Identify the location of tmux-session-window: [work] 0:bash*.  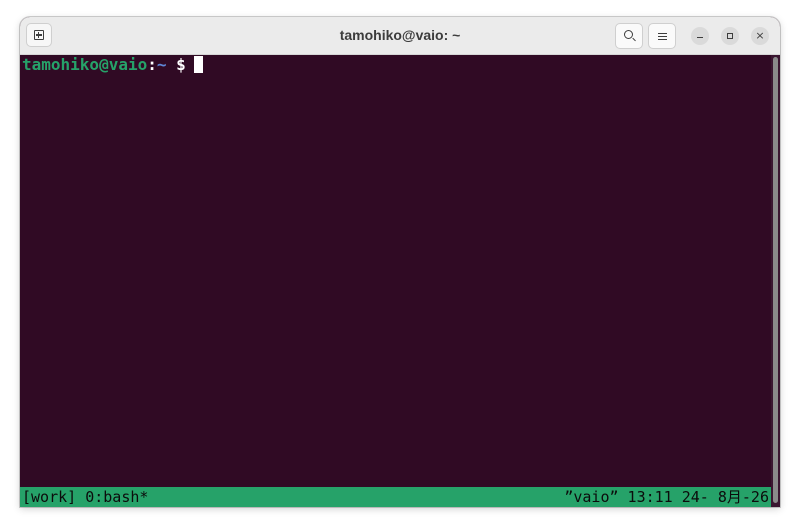
(85, 497).